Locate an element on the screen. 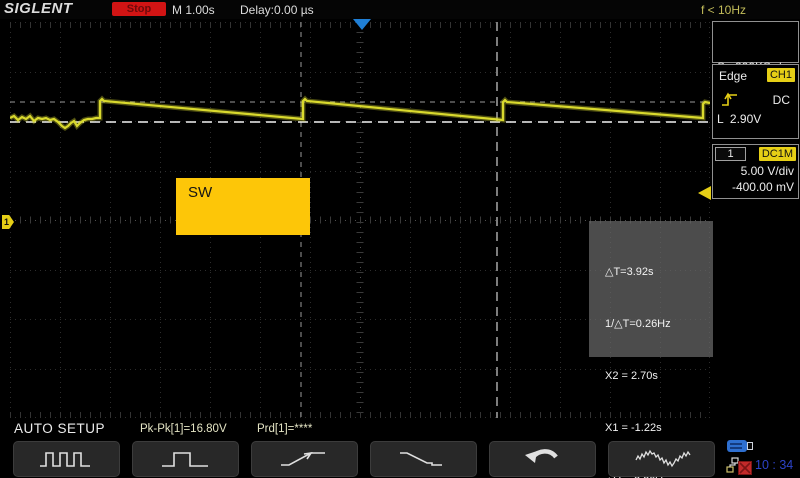 The image size is (800, 478). menu-button-undo is located at coordinates (542, 459).